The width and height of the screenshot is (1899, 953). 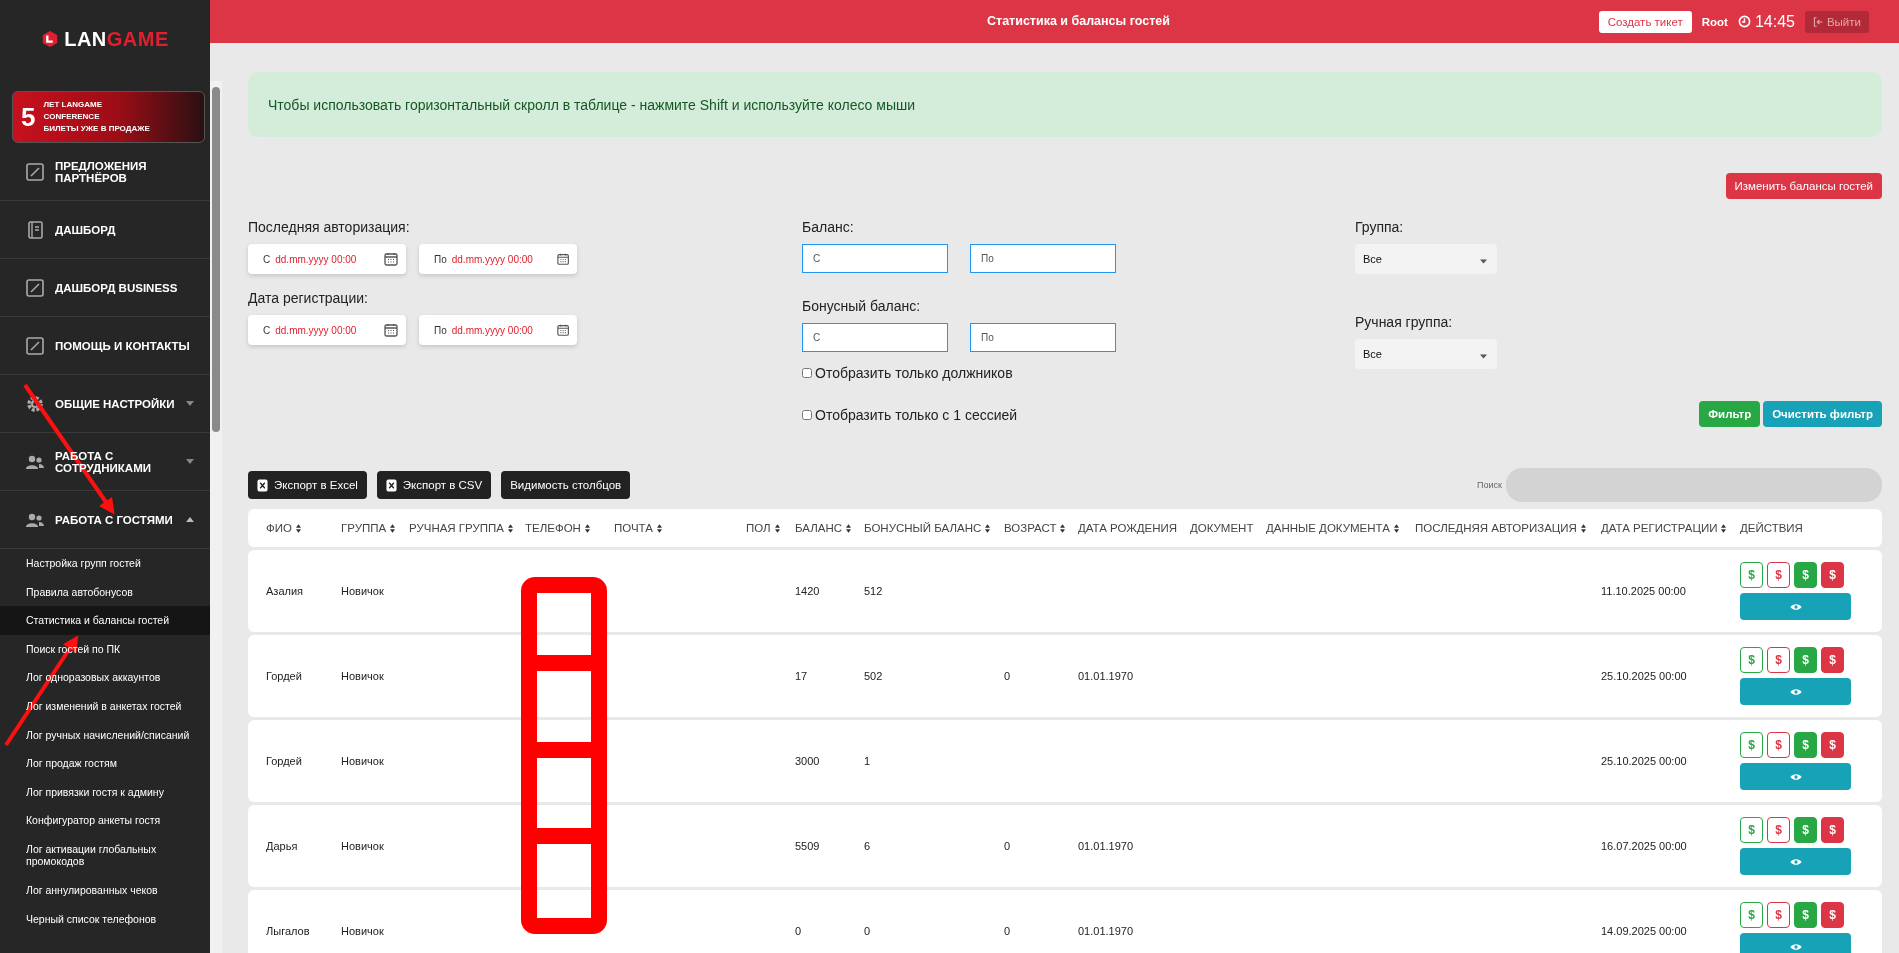 What do you see at coordinates (1771, 528) in the screenshot?
I see `column-header: ДЕЙСТВИЯ` at bounding box center [1771, 528].